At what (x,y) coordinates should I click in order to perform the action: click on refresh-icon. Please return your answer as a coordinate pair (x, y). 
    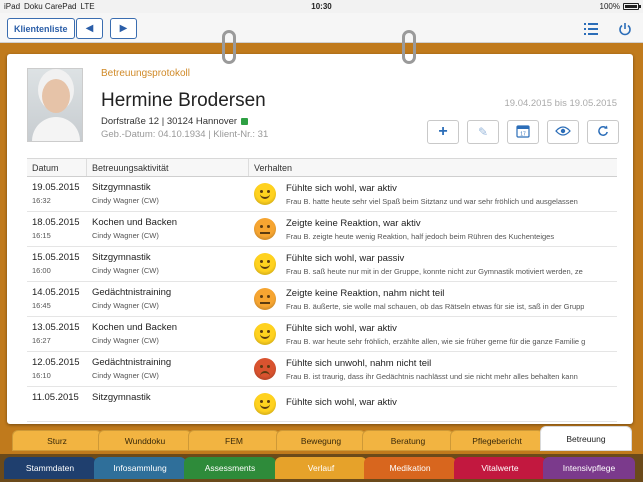
    Looking at the image, I should click on (603, 132).